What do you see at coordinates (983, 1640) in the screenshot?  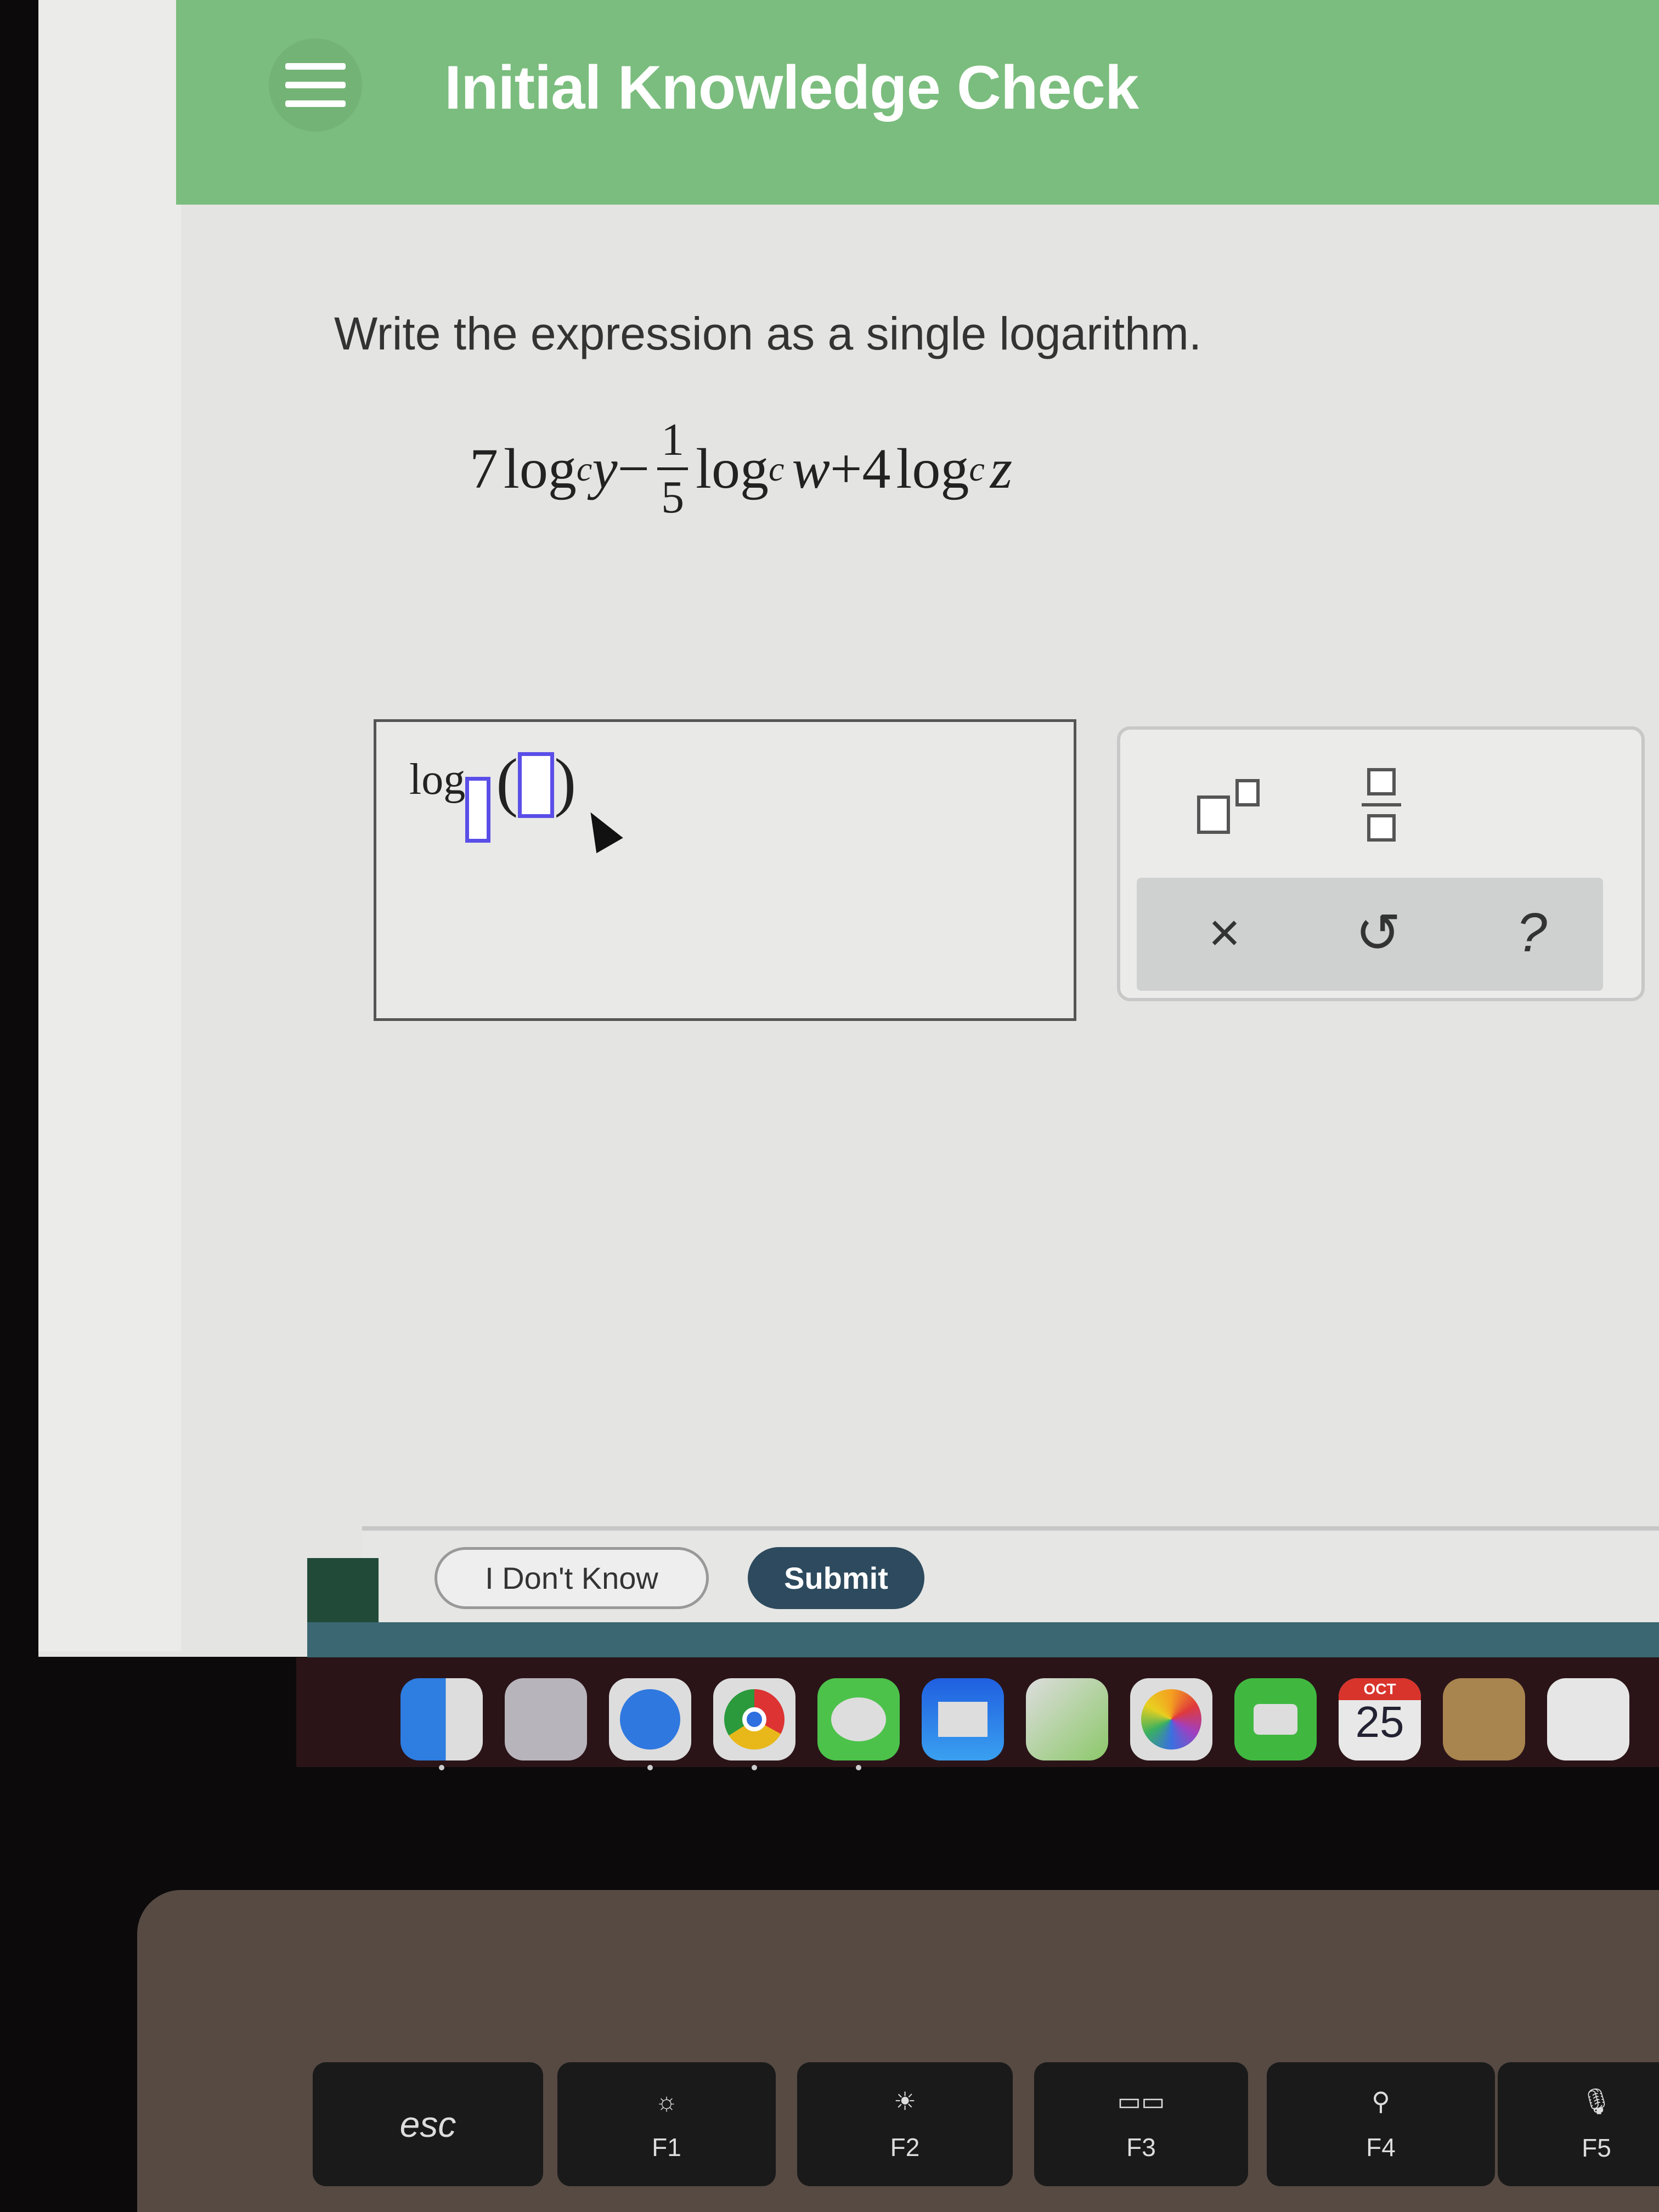 I see `bottom-bar` at bounding box center [983, 1640].